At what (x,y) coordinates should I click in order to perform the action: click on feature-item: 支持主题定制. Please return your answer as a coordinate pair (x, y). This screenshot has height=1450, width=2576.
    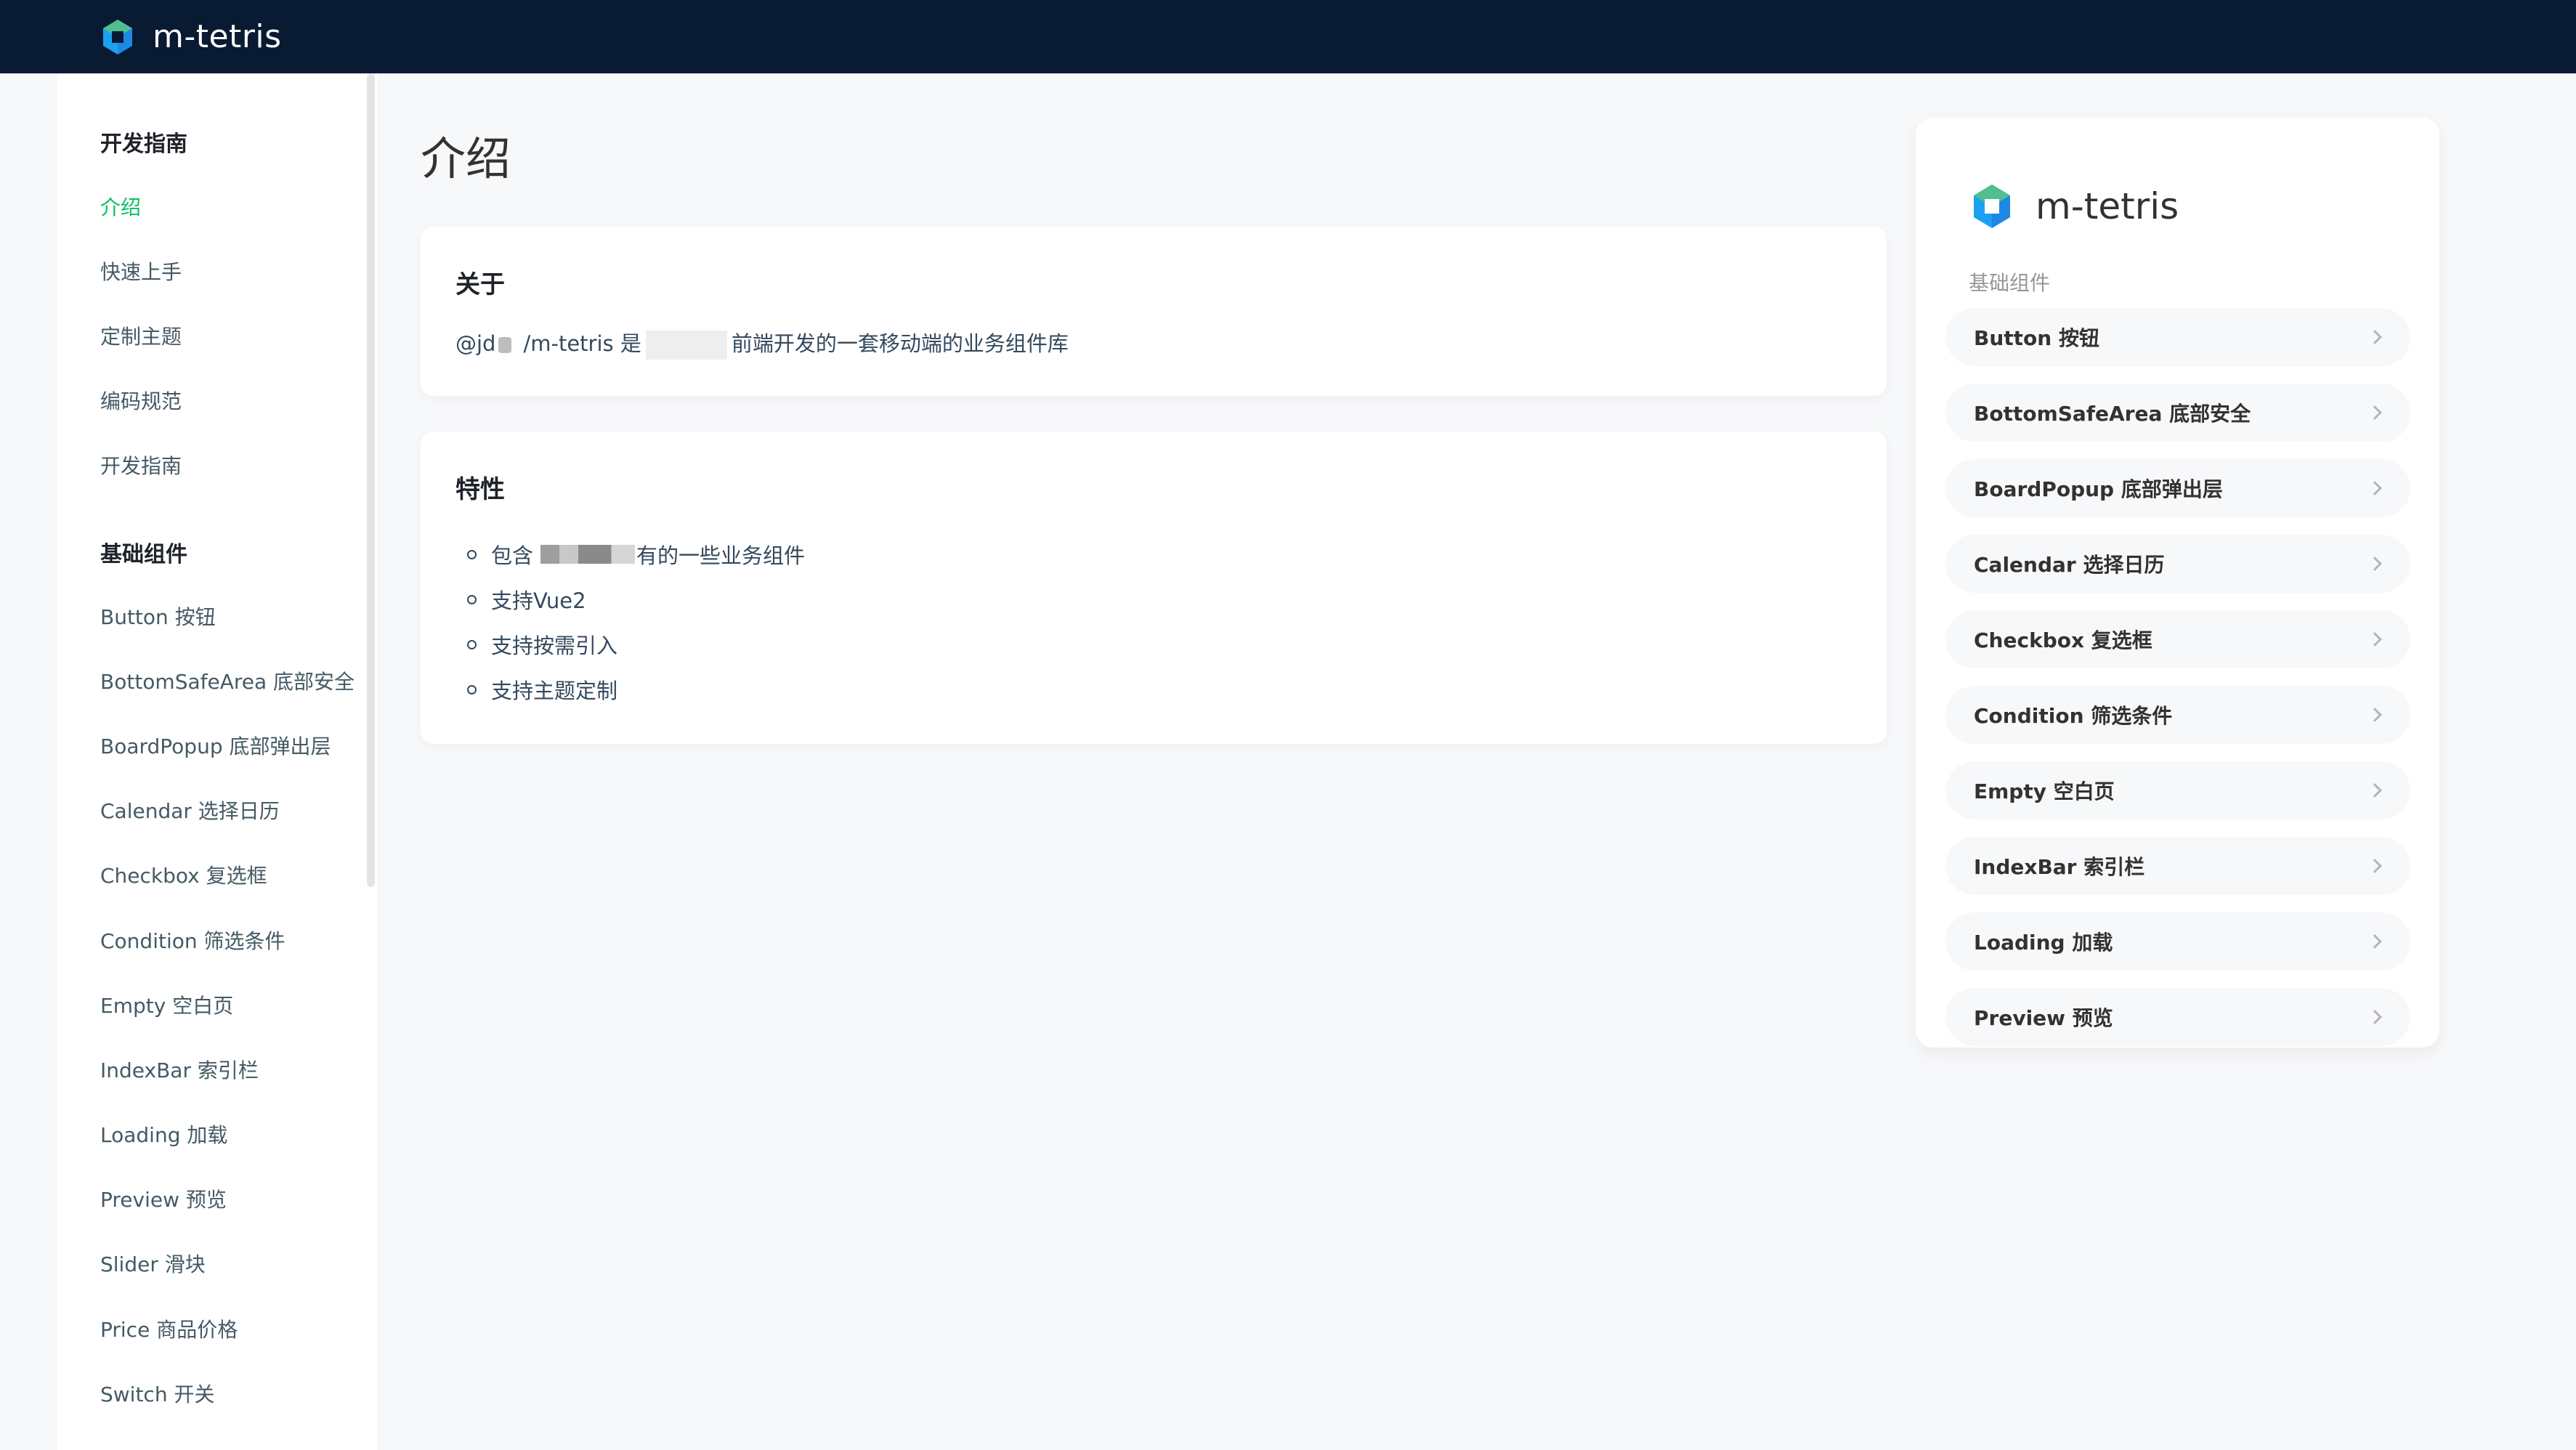
    Looking at the image, I should click on (636, 689).